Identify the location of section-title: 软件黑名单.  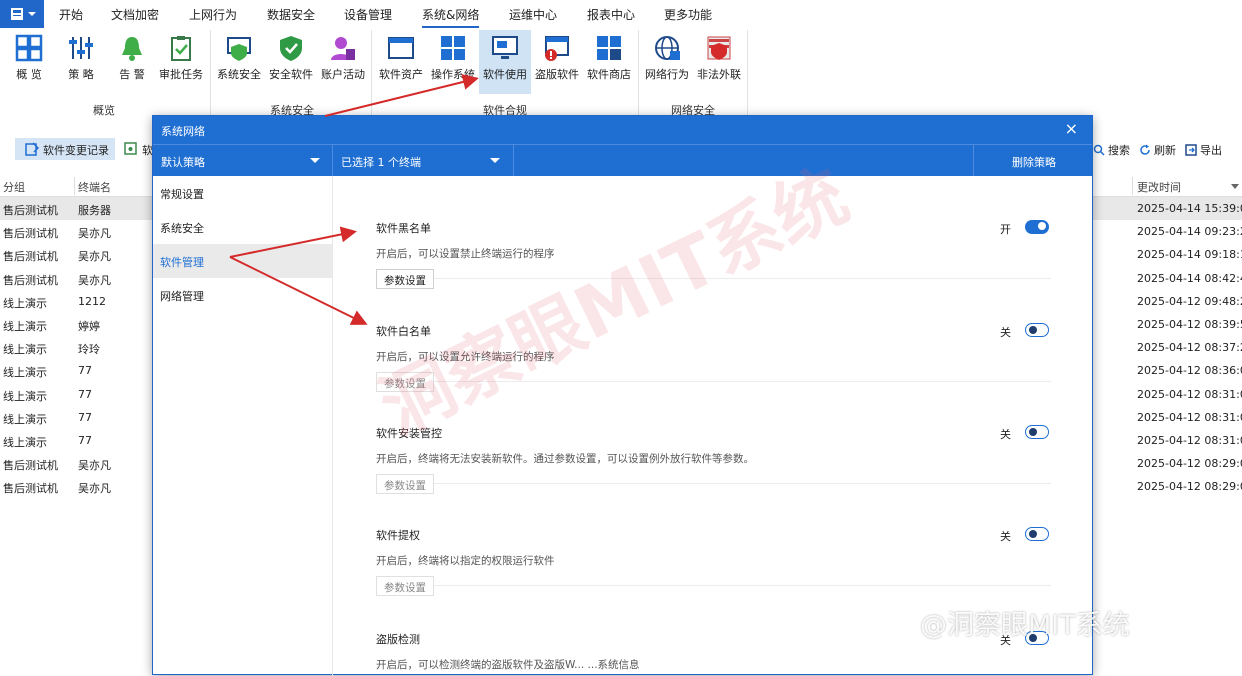
(403, 228).